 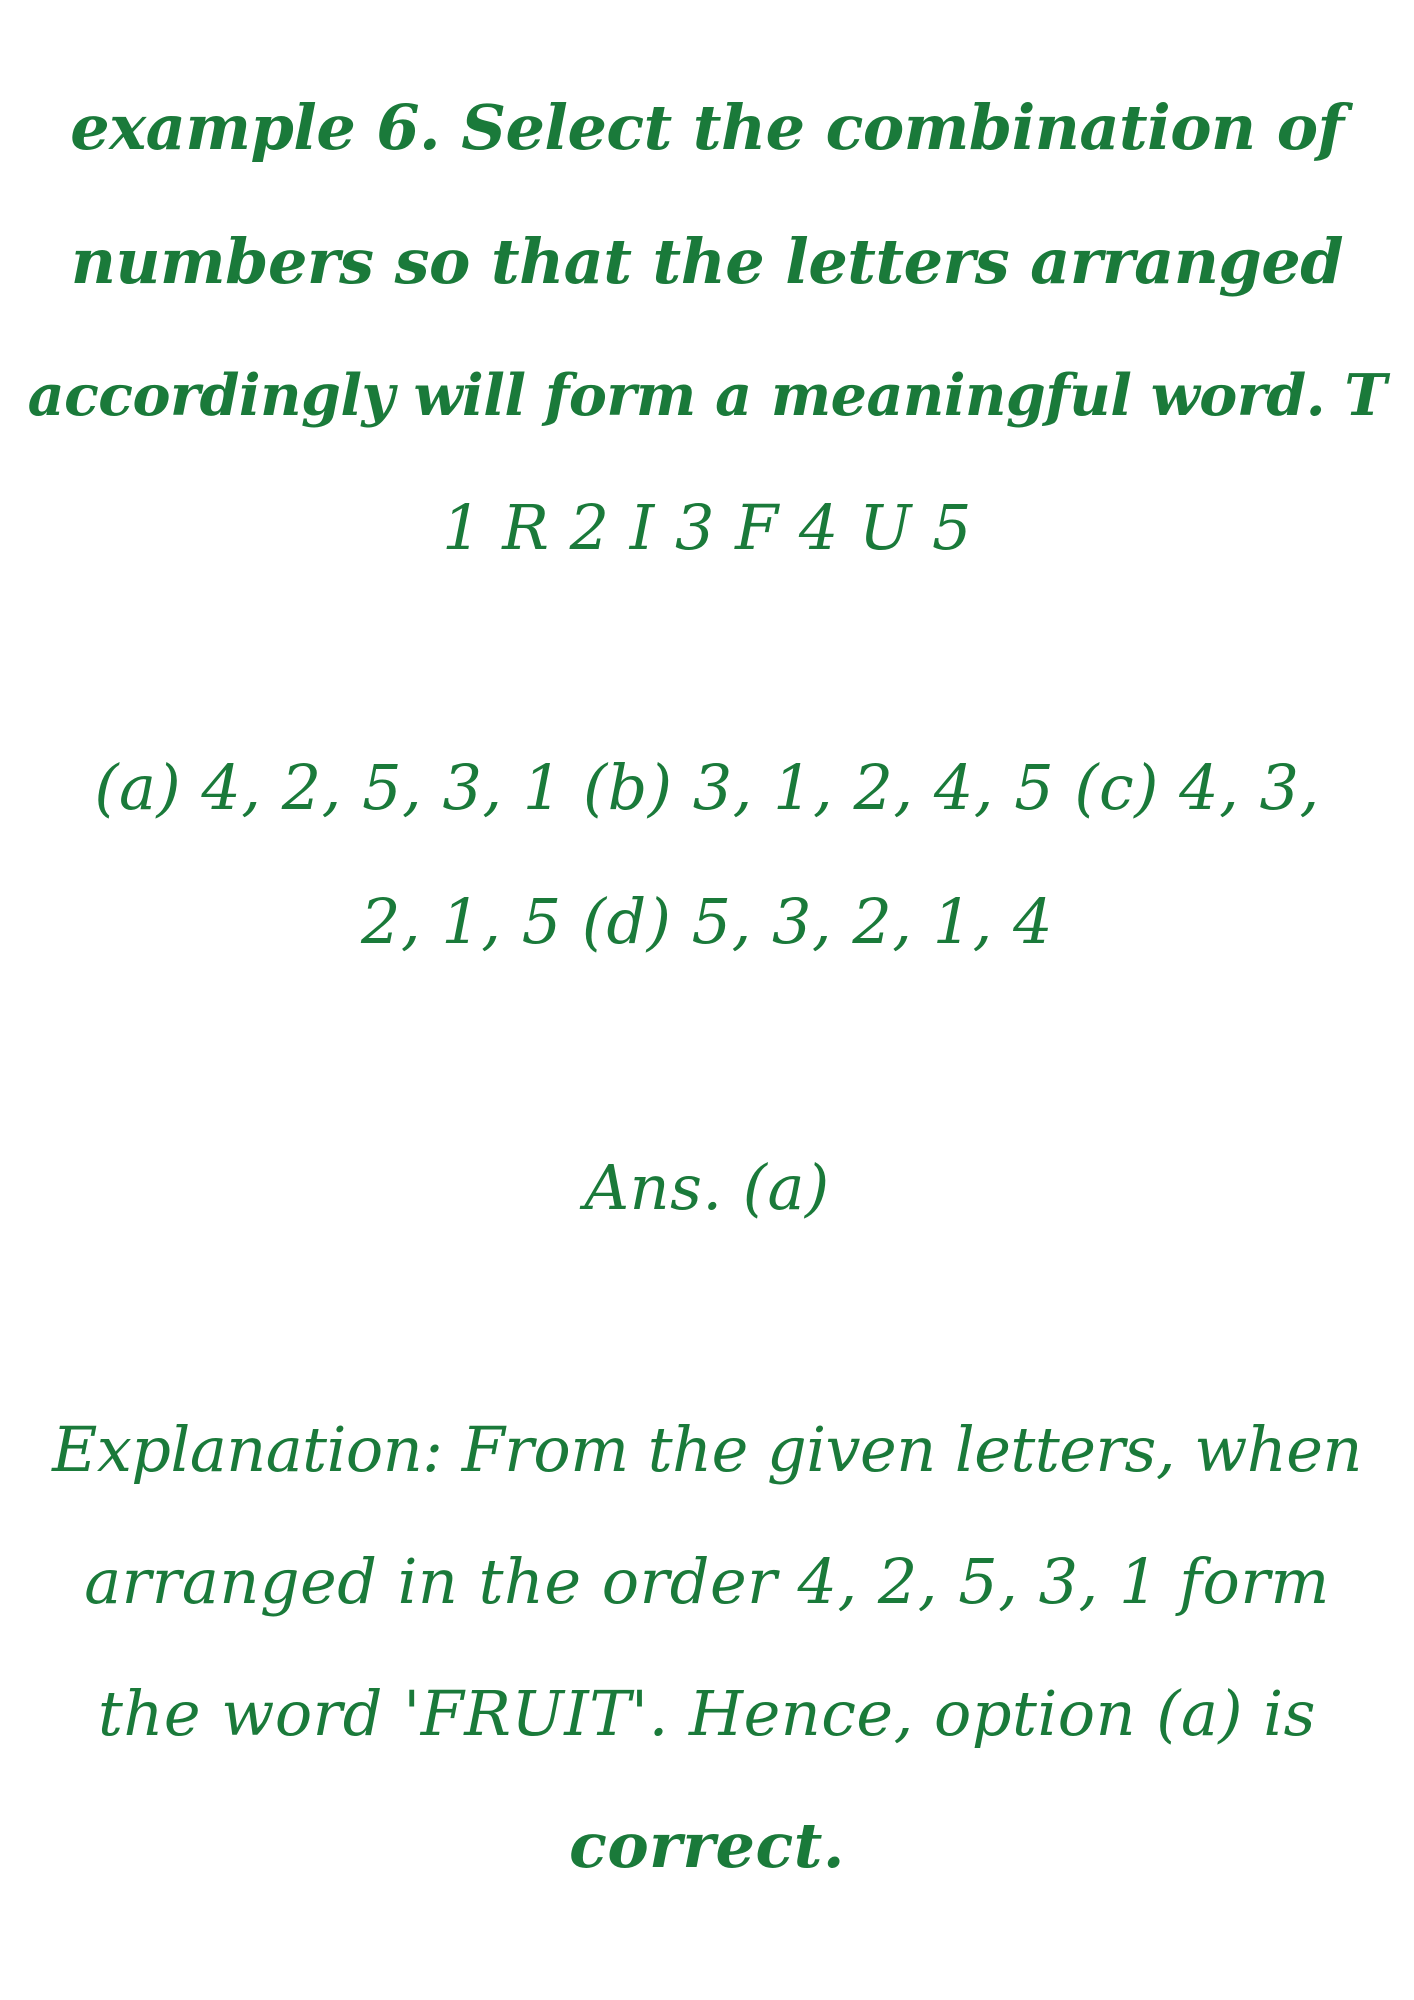 I want to click on explanation-line-3: the word 'FRUIT'. Hence, option (a) is, so click(x=707, y=1713).